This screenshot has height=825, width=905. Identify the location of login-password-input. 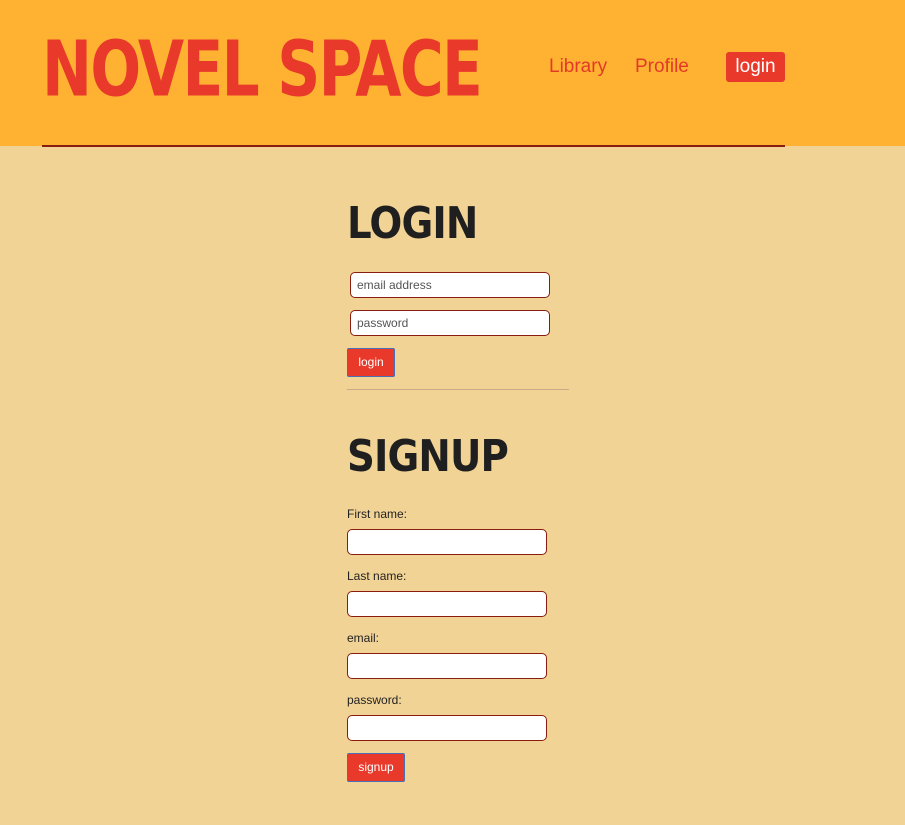
(450, 323).